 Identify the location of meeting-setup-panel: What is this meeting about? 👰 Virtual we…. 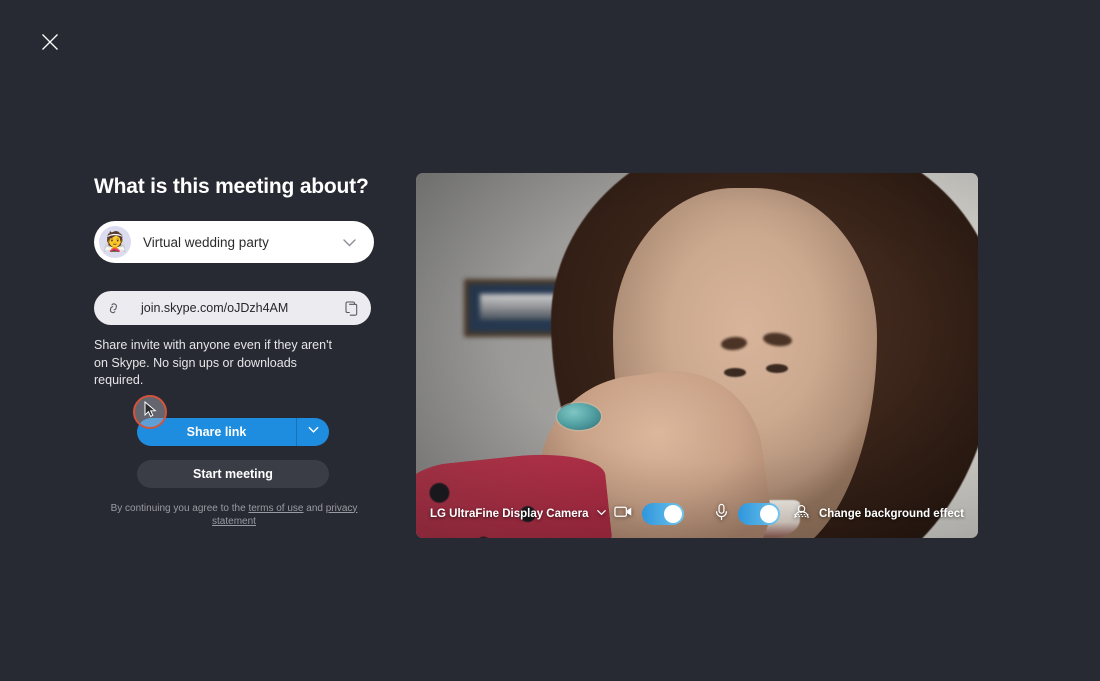
(234, 351).